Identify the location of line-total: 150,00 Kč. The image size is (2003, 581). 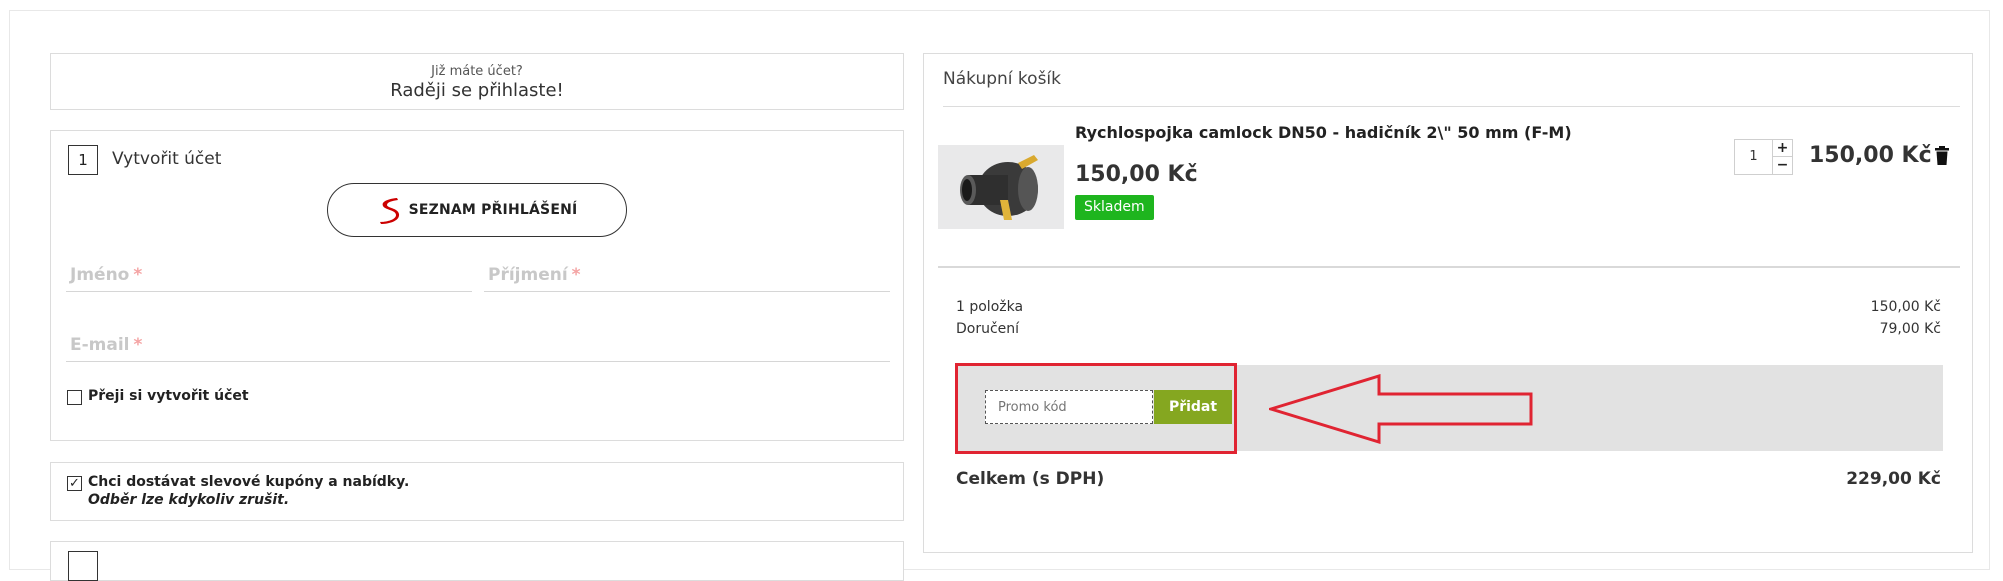
(1870, 155).